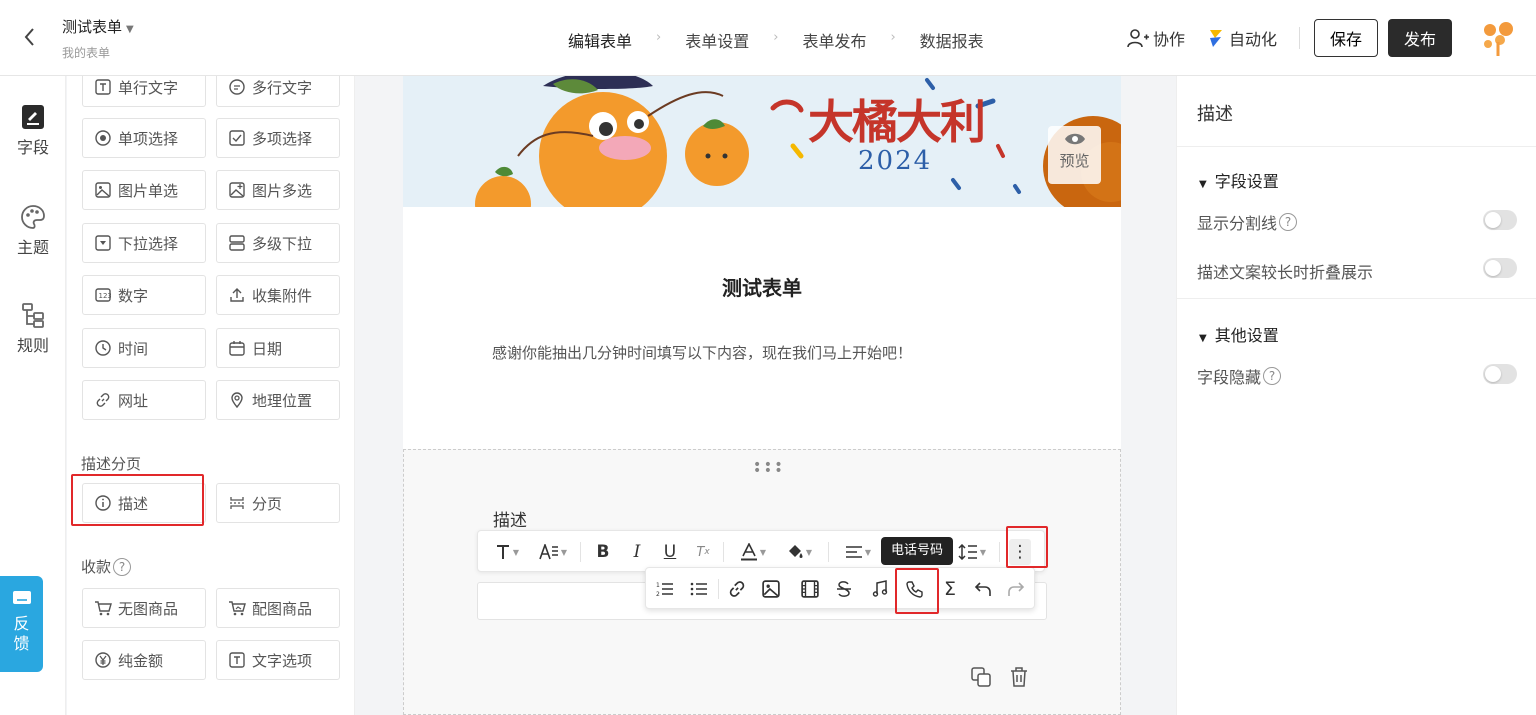 This screenshot has height=715, width=1536. I want to click on bg-color-dropdown: ▼, so click(799, 552).